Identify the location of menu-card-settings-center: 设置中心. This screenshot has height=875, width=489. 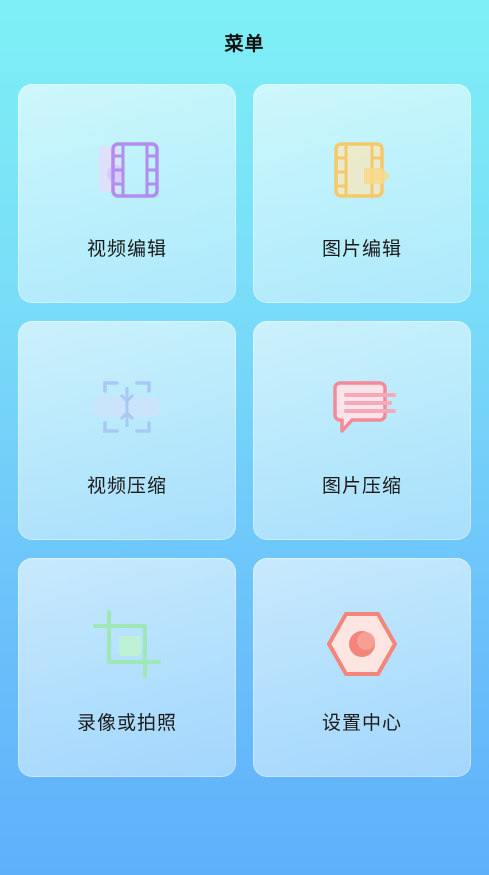
(362, 667).